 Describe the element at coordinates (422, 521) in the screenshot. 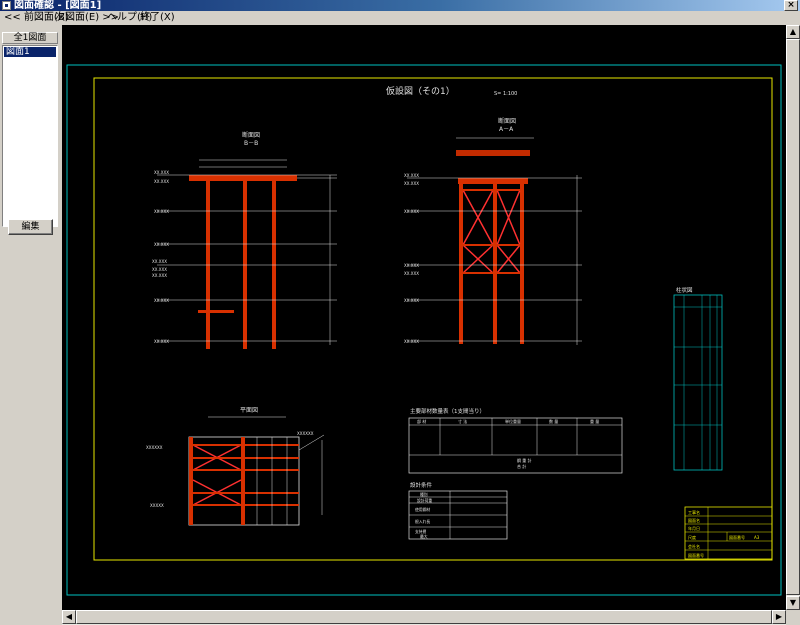

I see `design-row-embed: 根入れ長` at that location.